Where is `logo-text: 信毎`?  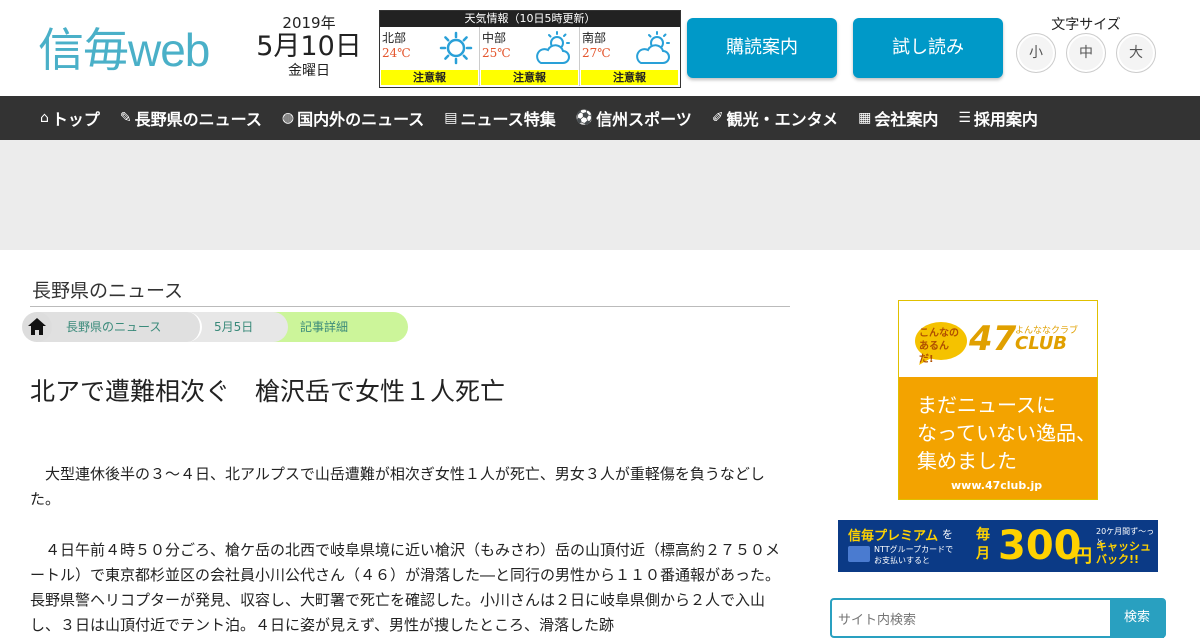 logo-text: 信毎 is located at coordinates (83, 50).